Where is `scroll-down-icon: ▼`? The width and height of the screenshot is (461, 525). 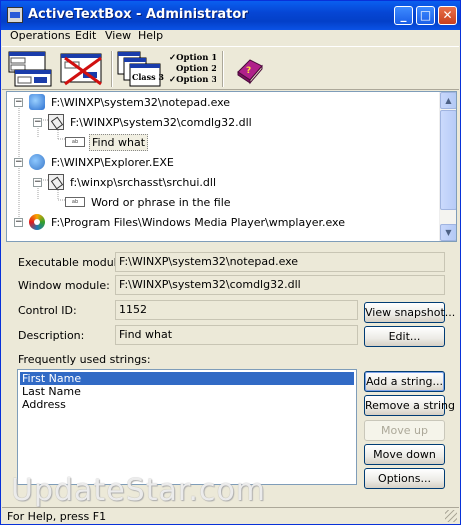
scroll-down-icon: ▼ is located at coordinates (448, 232).